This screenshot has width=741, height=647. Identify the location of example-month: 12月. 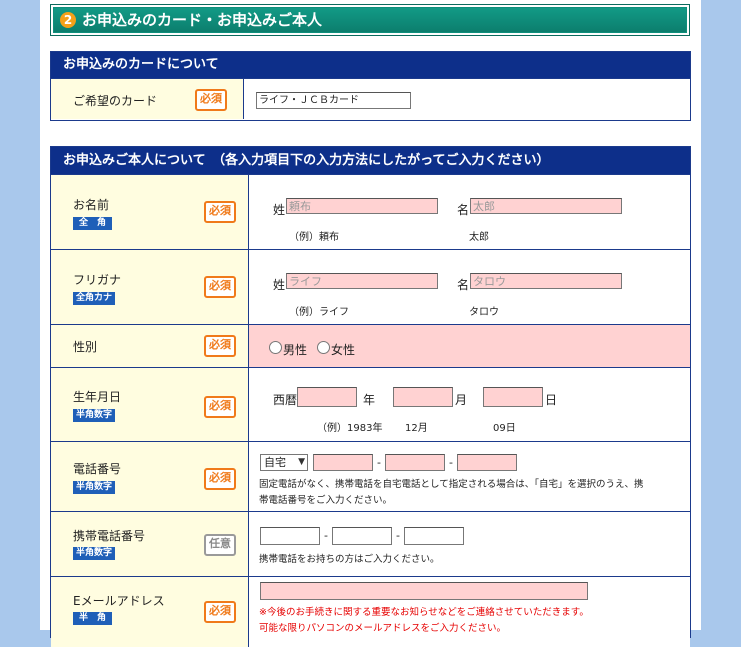
(416, 428).